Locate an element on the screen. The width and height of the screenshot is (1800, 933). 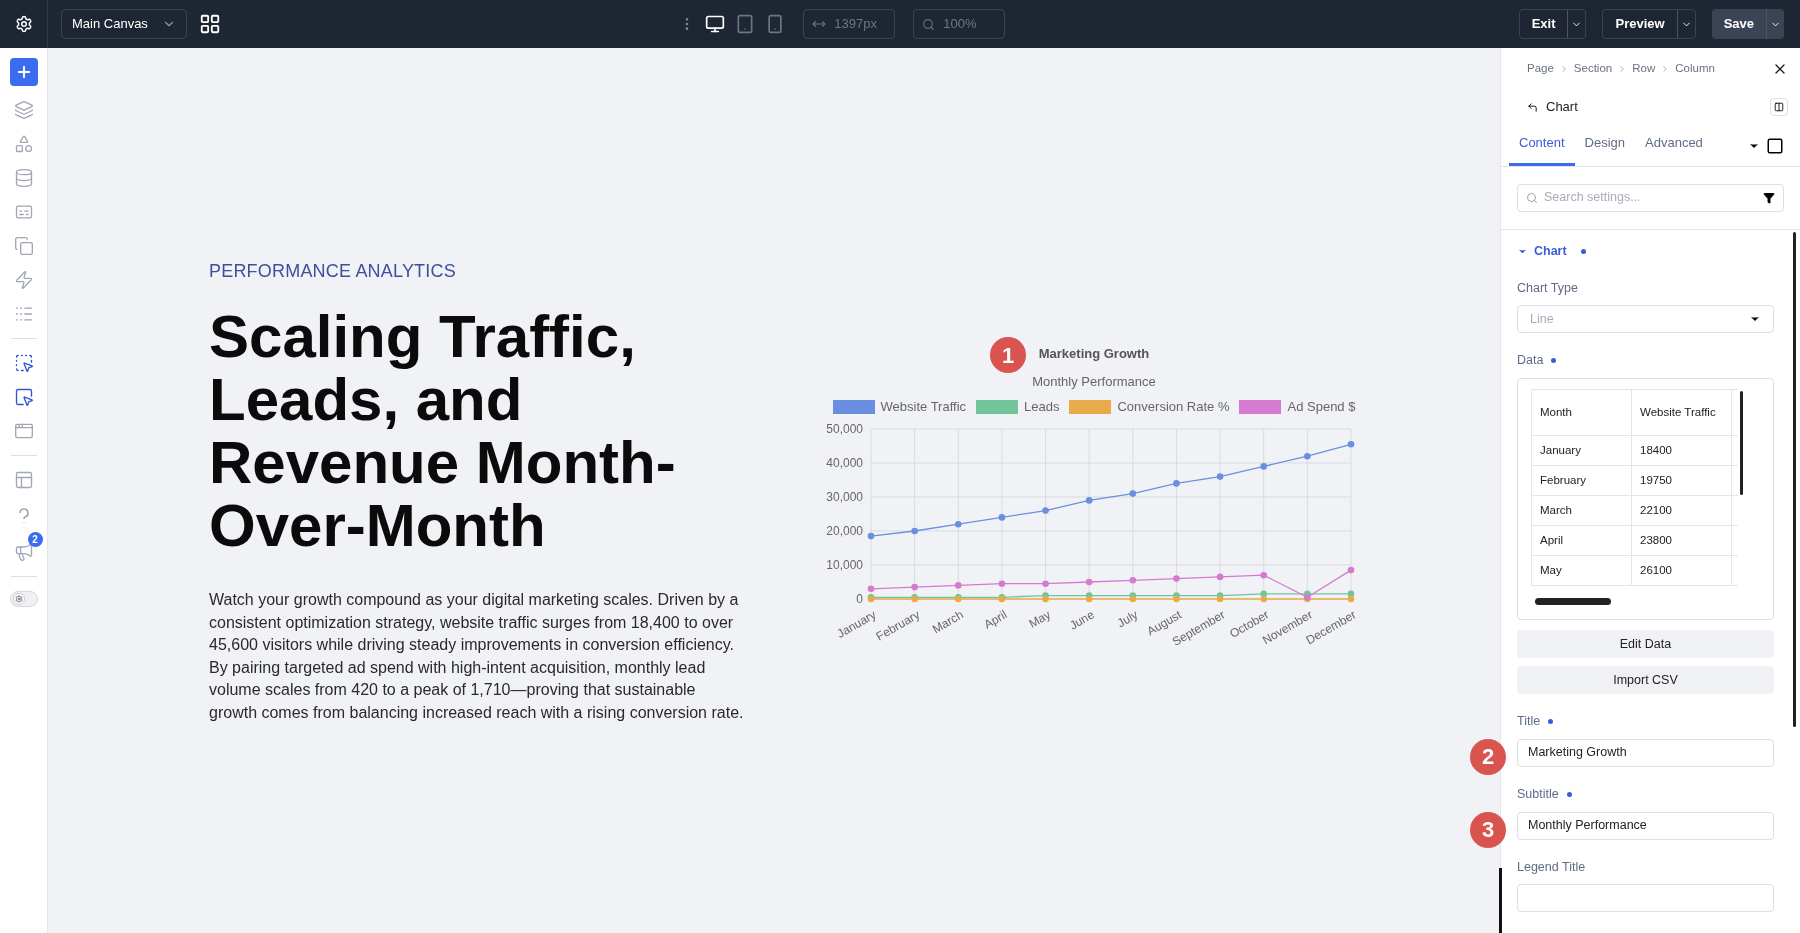
field-label: Legend Title is located at coordinates (1551, 867).